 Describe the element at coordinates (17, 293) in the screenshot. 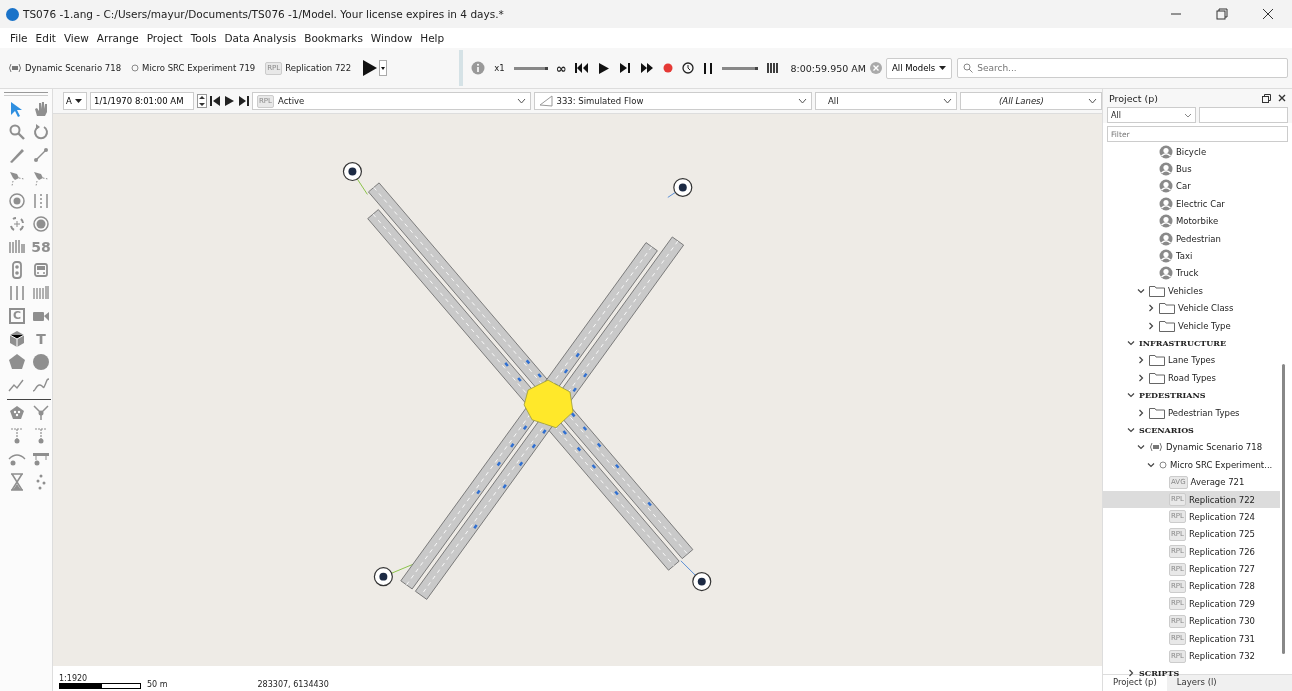

I see `lines-icon` at that location.